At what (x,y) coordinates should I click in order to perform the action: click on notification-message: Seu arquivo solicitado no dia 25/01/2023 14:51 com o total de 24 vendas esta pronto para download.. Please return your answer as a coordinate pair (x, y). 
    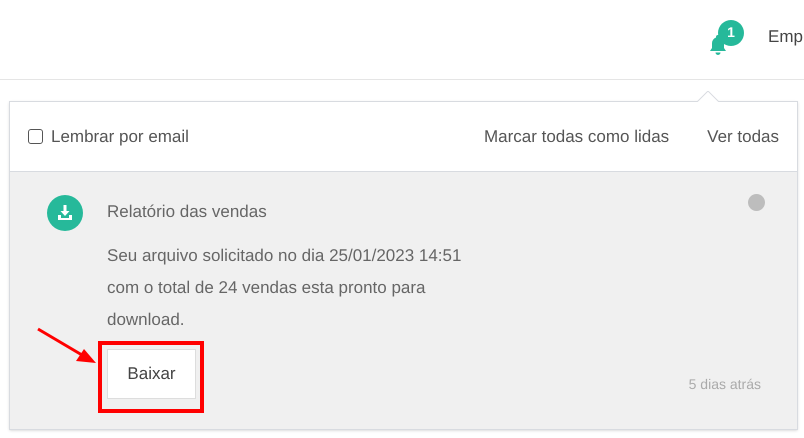
    Looking at the image, I should click on (284, 288).